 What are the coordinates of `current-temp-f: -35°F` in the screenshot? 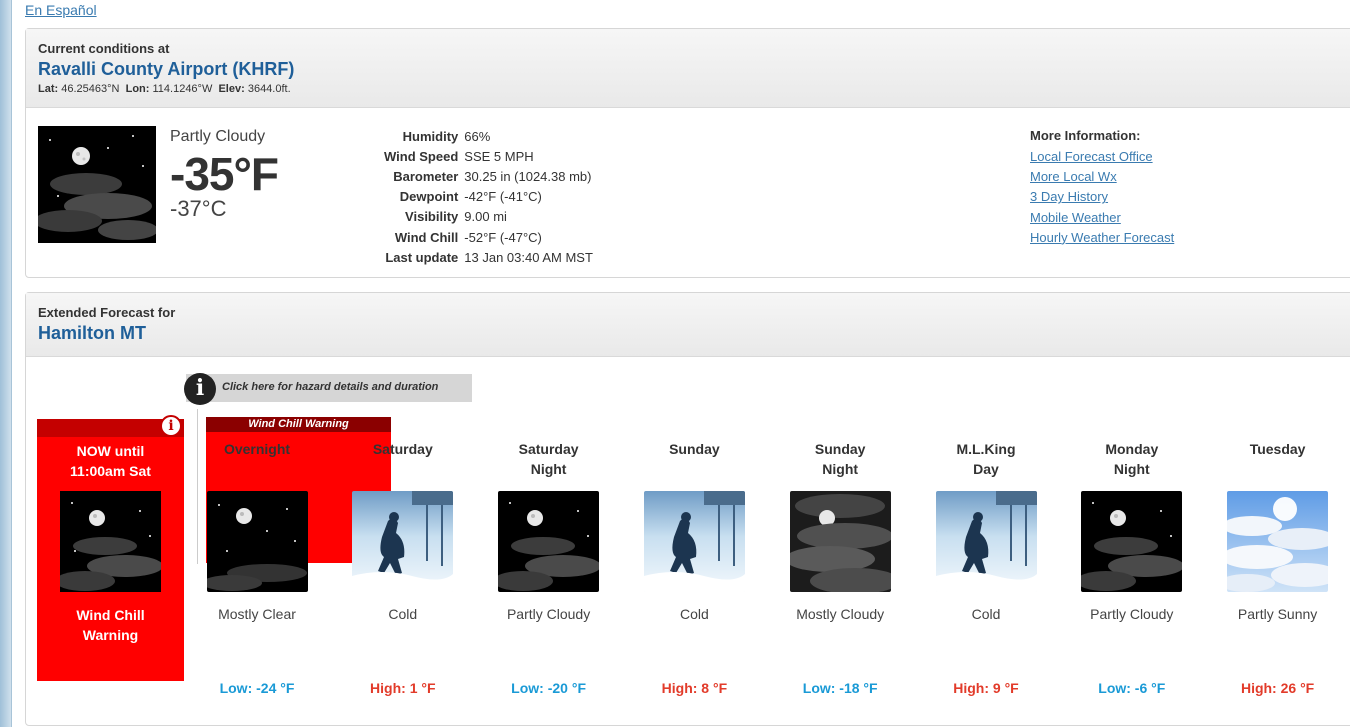 It's located at (224, 174).